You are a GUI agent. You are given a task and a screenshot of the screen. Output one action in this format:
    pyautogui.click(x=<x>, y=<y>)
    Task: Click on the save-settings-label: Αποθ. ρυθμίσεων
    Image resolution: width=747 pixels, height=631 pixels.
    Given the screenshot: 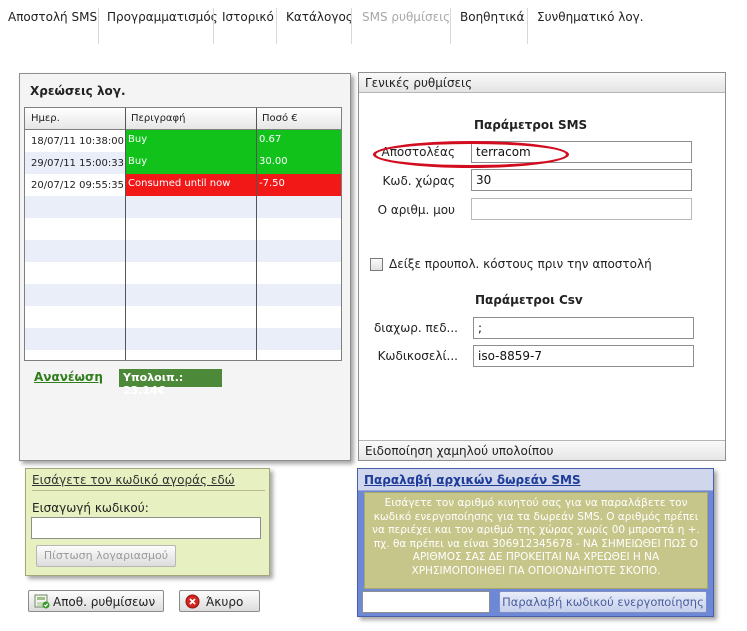 What is the action you would take?
    pyautogui.click(x=104, y=602)
    